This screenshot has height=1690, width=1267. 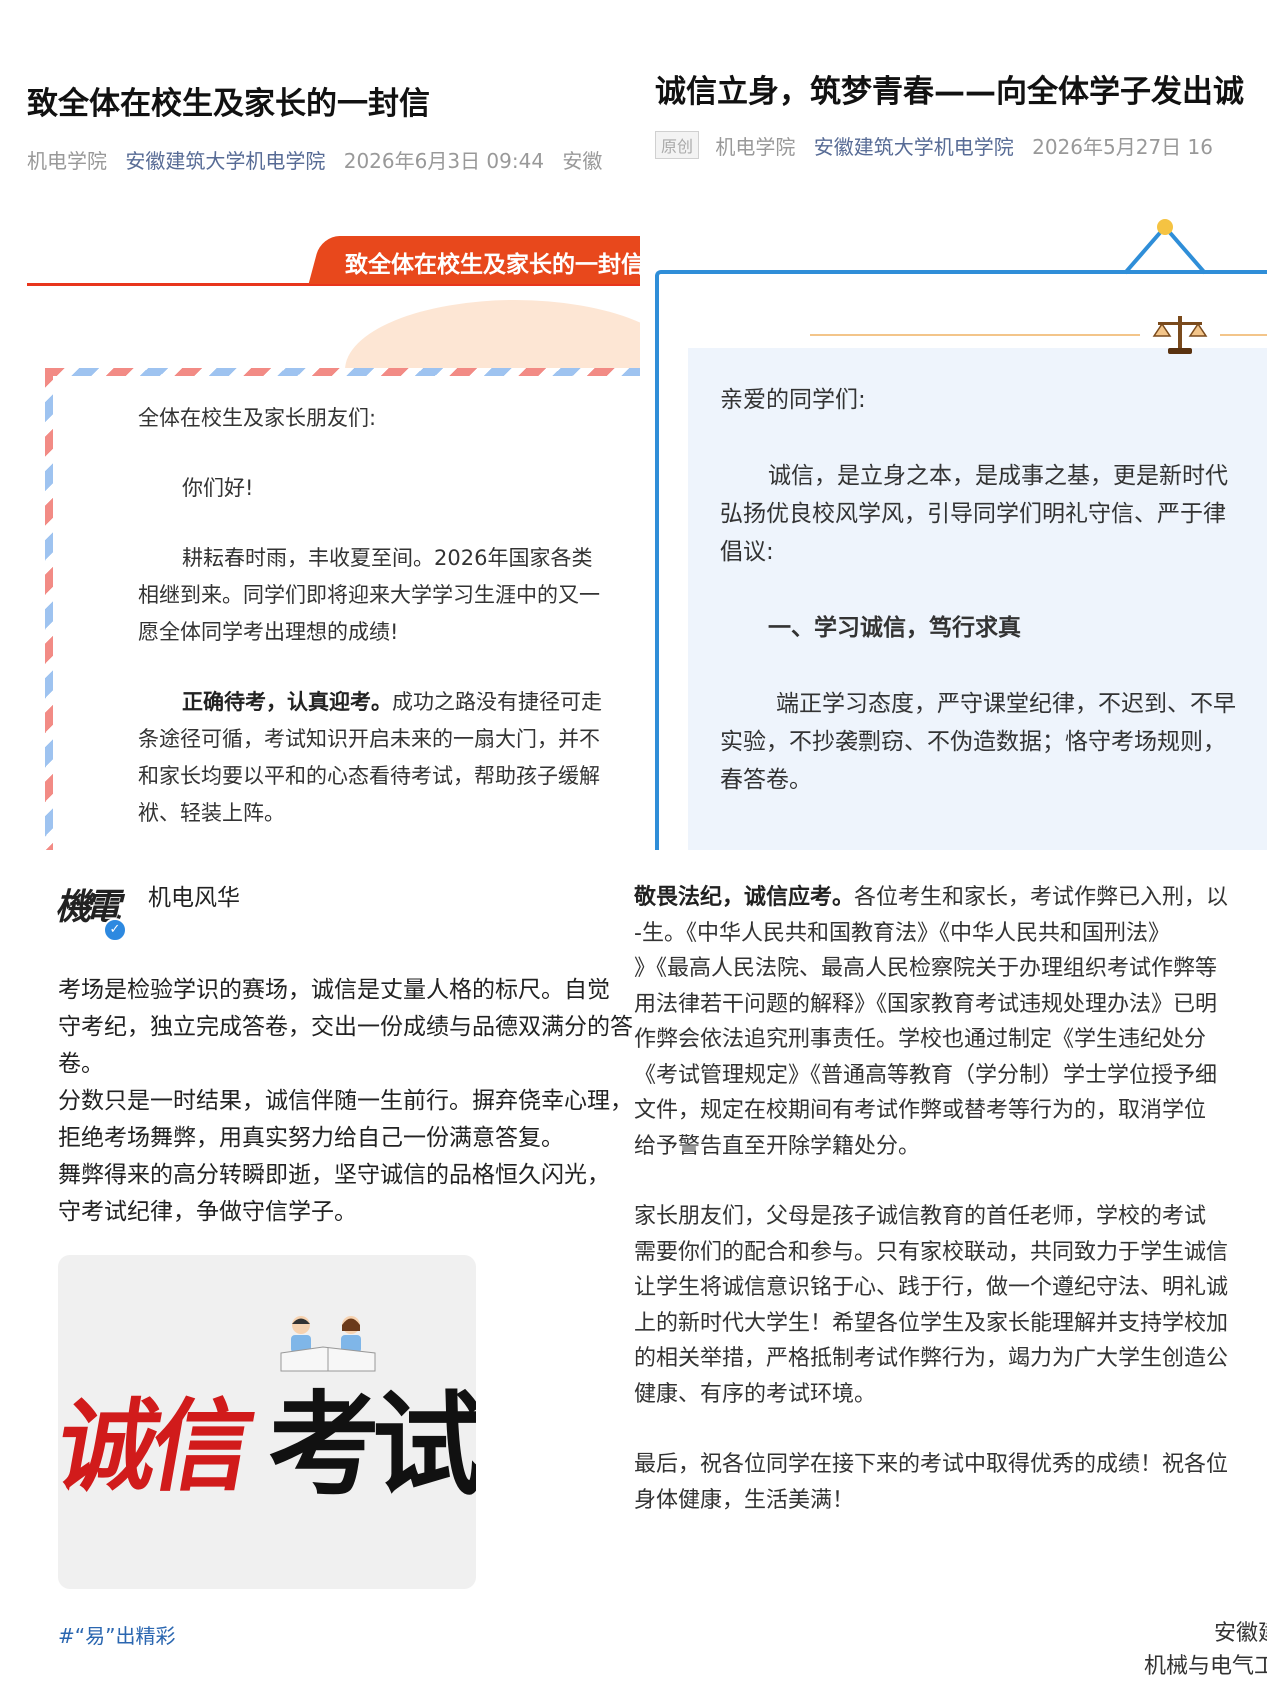 I want to click on article-title: 致全体在校生及家长的一封信, so click(x=228, y=104).